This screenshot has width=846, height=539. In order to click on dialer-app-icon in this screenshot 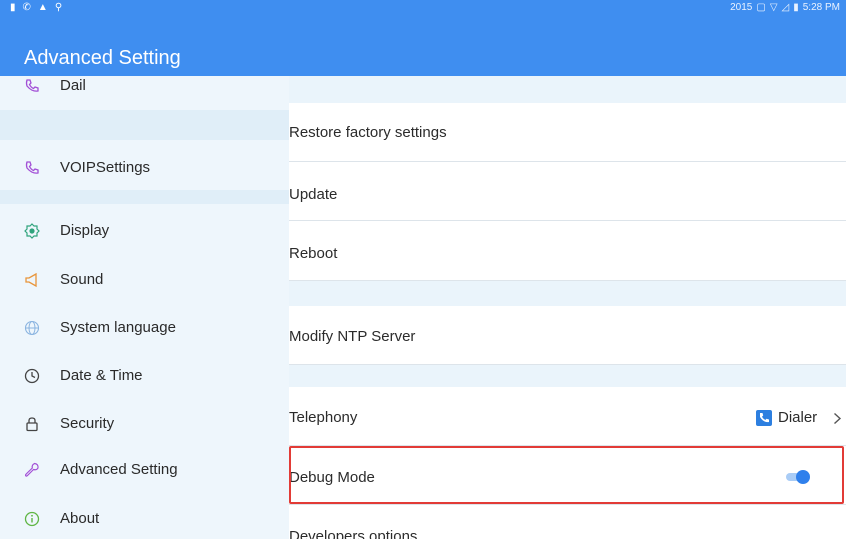, I will do `click(764, 418)`.